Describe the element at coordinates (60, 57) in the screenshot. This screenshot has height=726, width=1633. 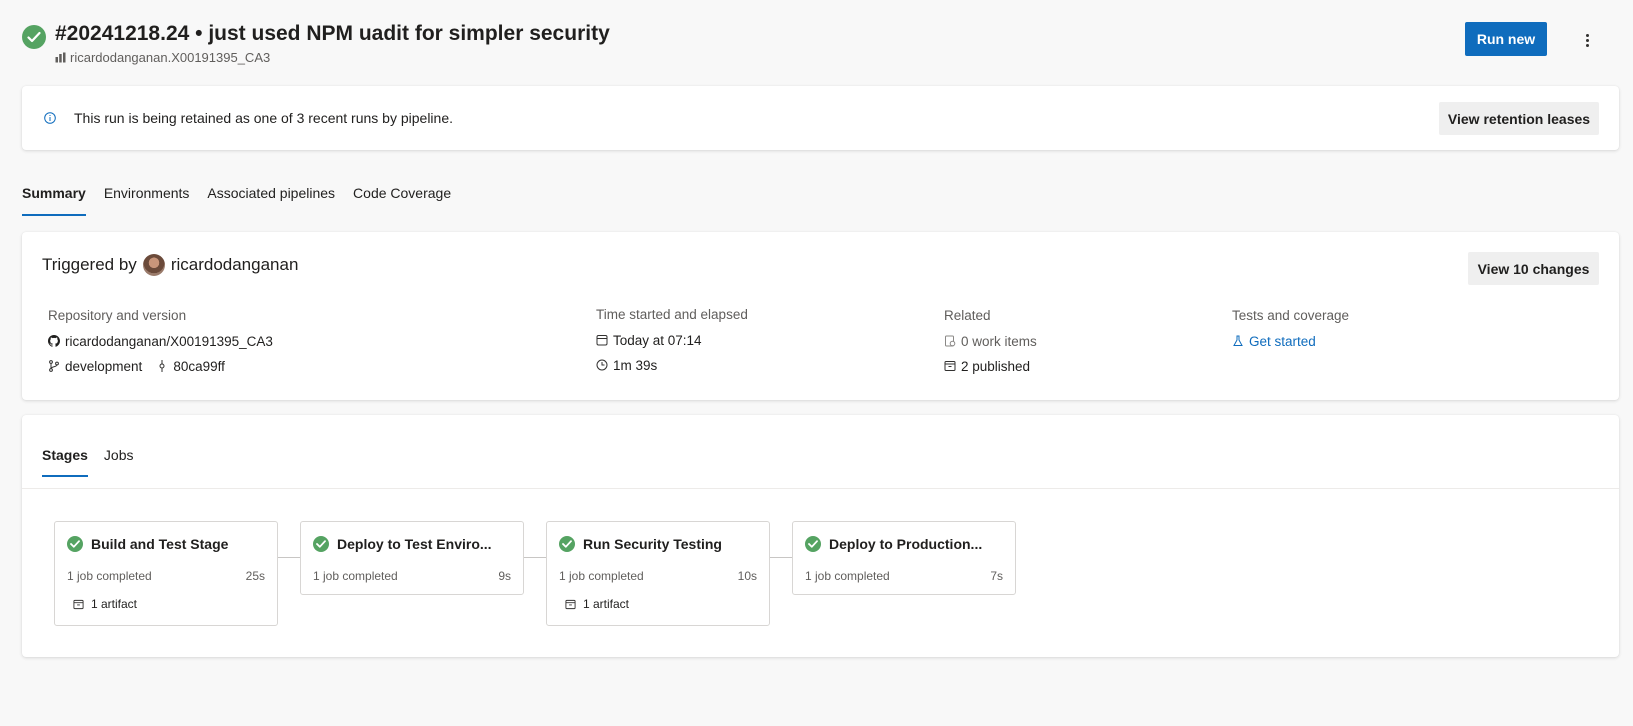
I see `pipeline-icon` at that location.